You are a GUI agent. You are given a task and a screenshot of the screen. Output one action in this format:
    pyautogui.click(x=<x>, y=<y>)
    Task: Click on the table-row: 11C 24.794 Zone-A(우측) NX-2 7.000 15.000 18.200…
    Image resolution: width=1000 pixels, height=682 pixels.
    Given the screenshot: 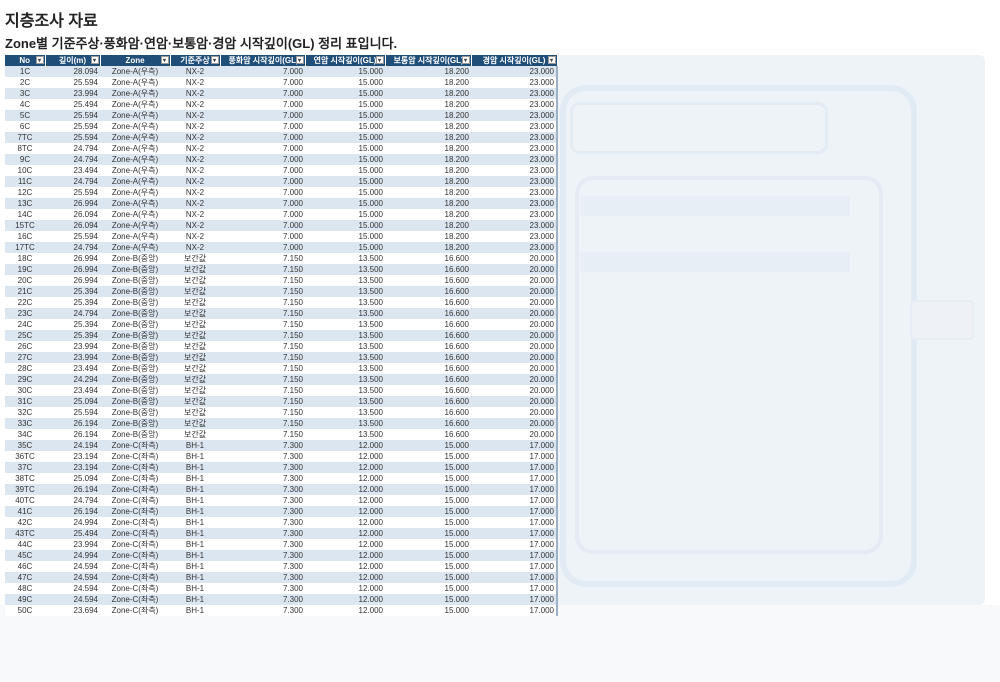 What is the action you would take?
    pyautogui.click(x=281, y=181)
    